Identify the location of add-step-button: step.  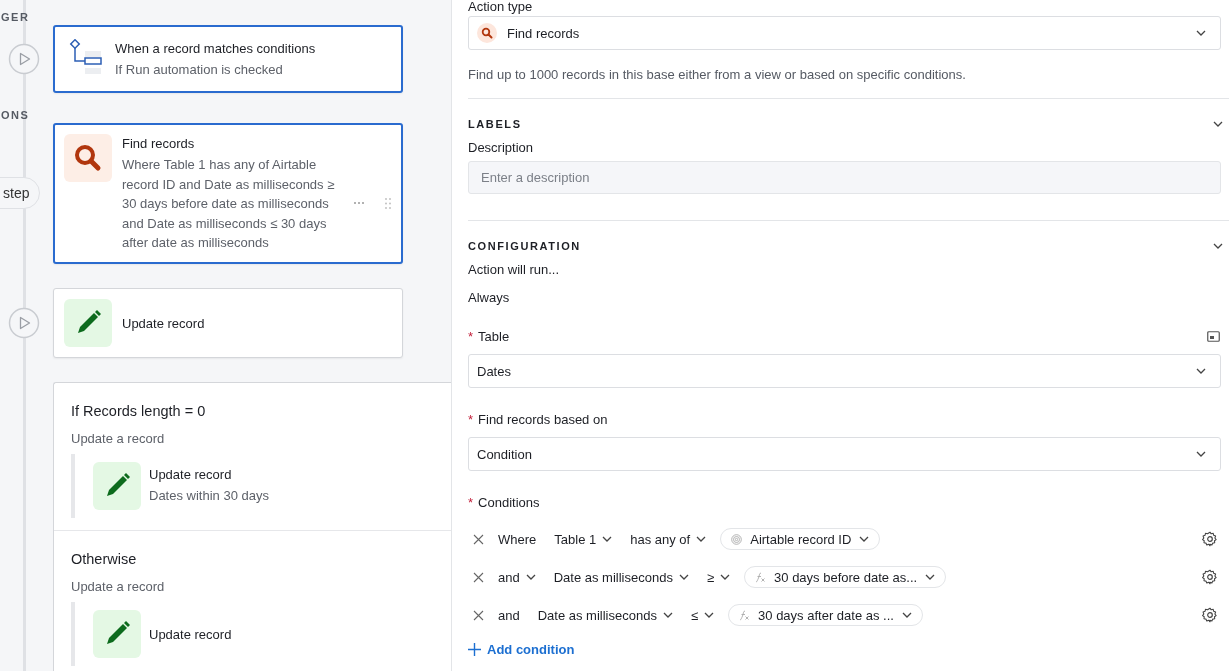
(20, 193).